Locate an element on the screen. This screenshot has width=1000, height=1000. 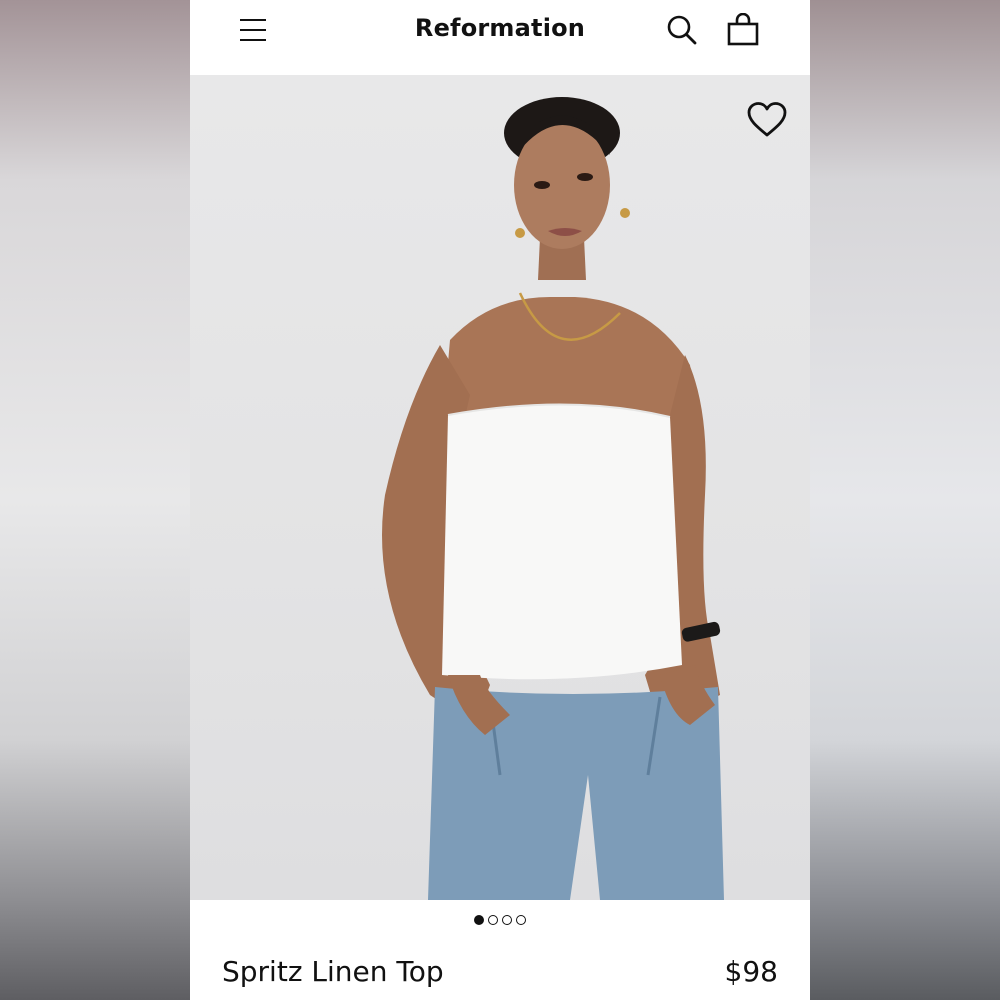
heart-icon is located at coordinates (767, 119).